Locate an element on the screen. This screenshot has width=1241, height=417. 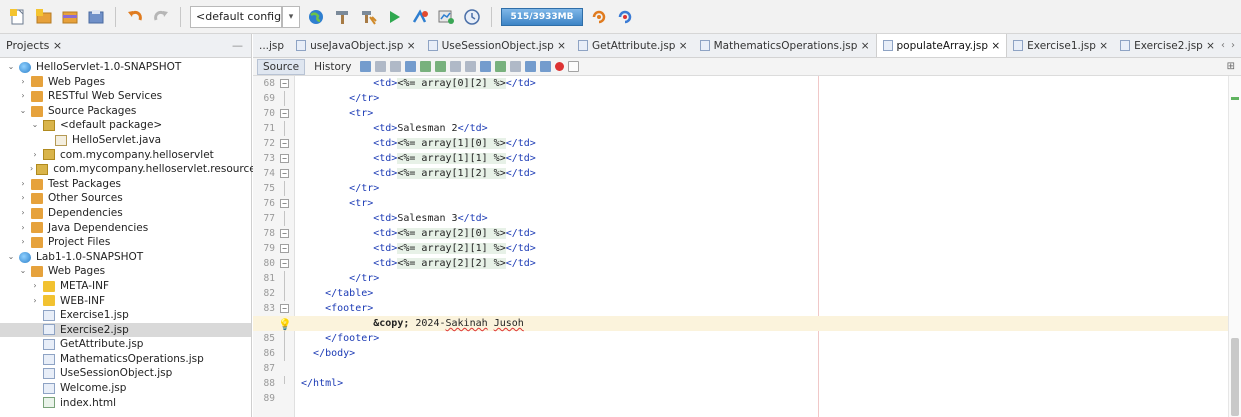
config-select: <default config> is located at coordinates (236, 16).